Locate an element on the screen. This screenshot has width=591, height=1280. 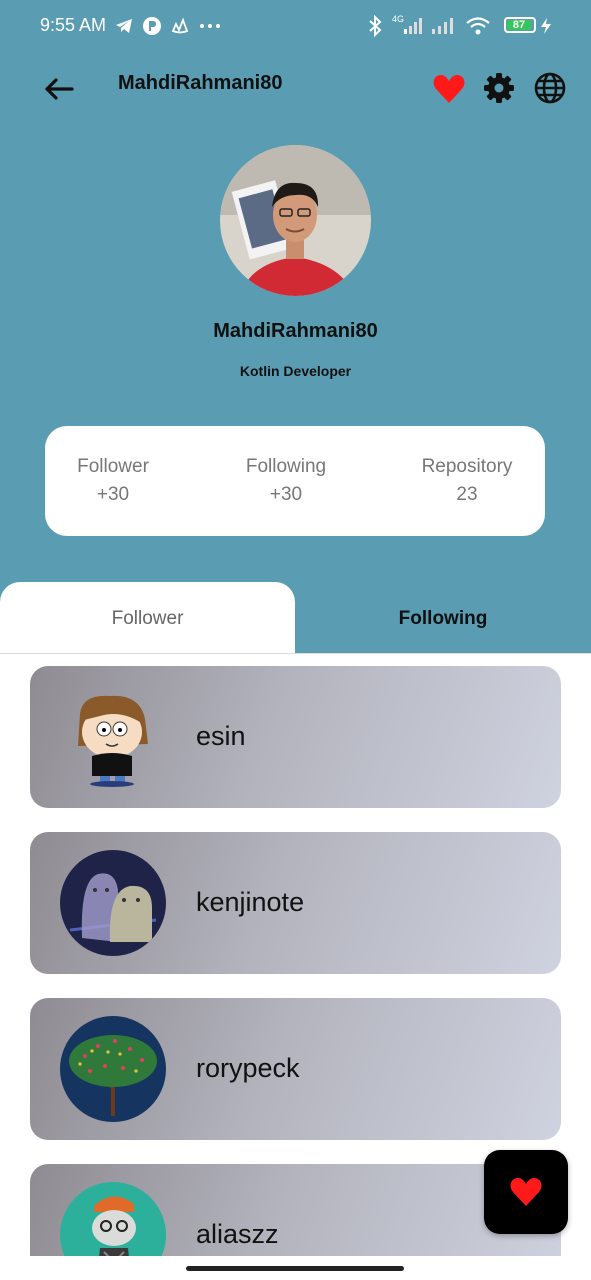
user-card: kenjinote is located at coordinates (295, 903).